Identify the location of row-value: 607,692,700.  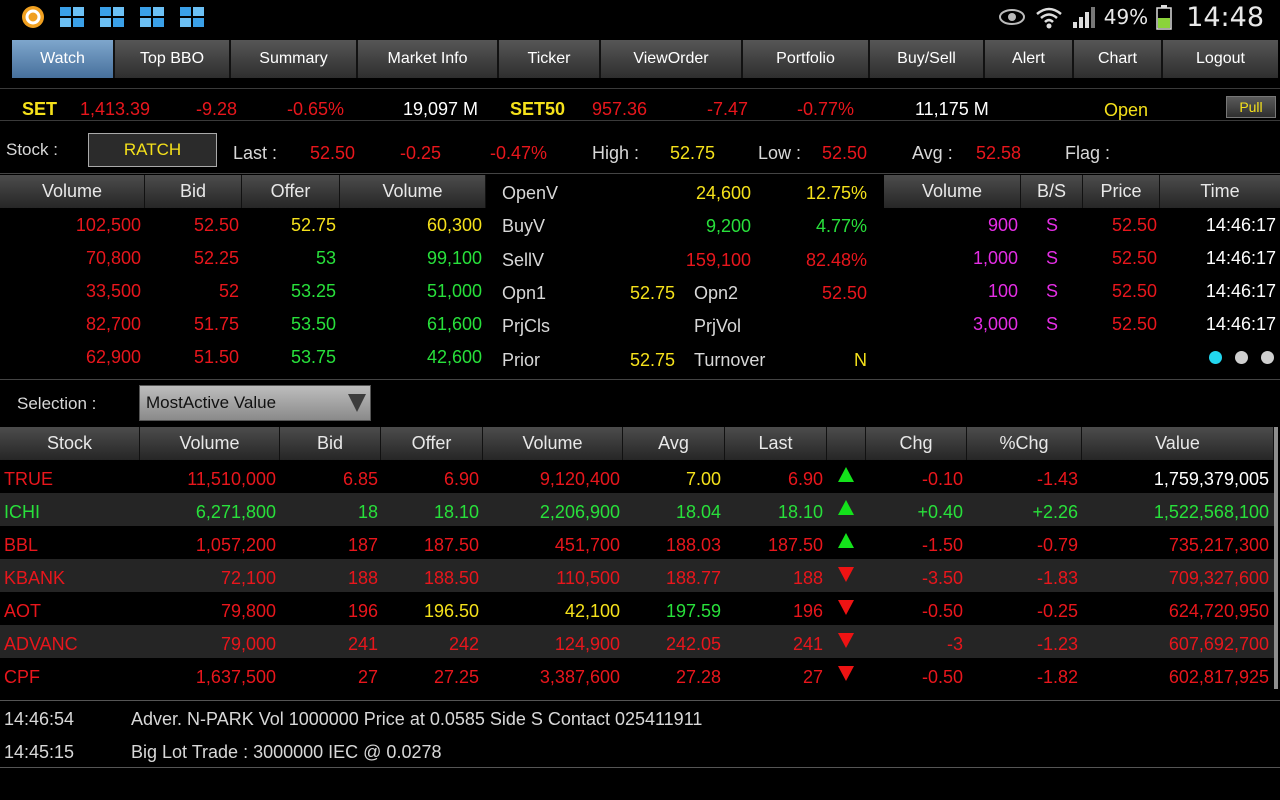
(1218, 644).